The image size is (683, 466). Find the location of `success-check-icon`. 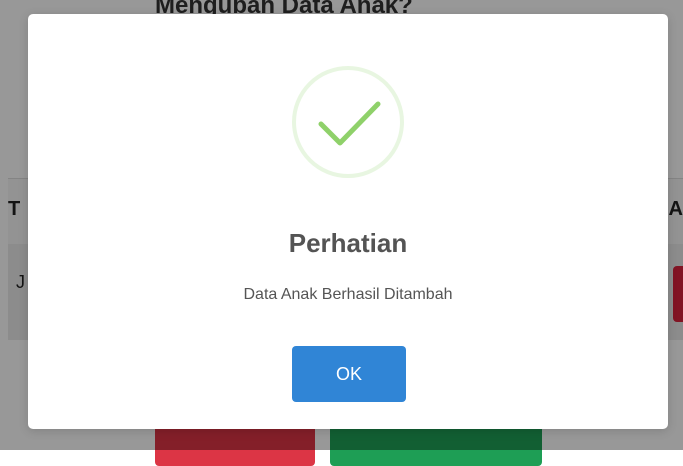

success-check-icon is located at coordinates (348, 122).